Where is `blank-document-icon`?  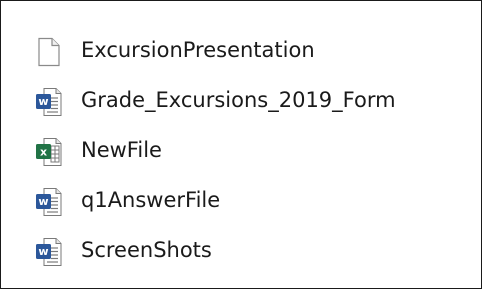
blank-document-icon is located at coordinates (49, 52).